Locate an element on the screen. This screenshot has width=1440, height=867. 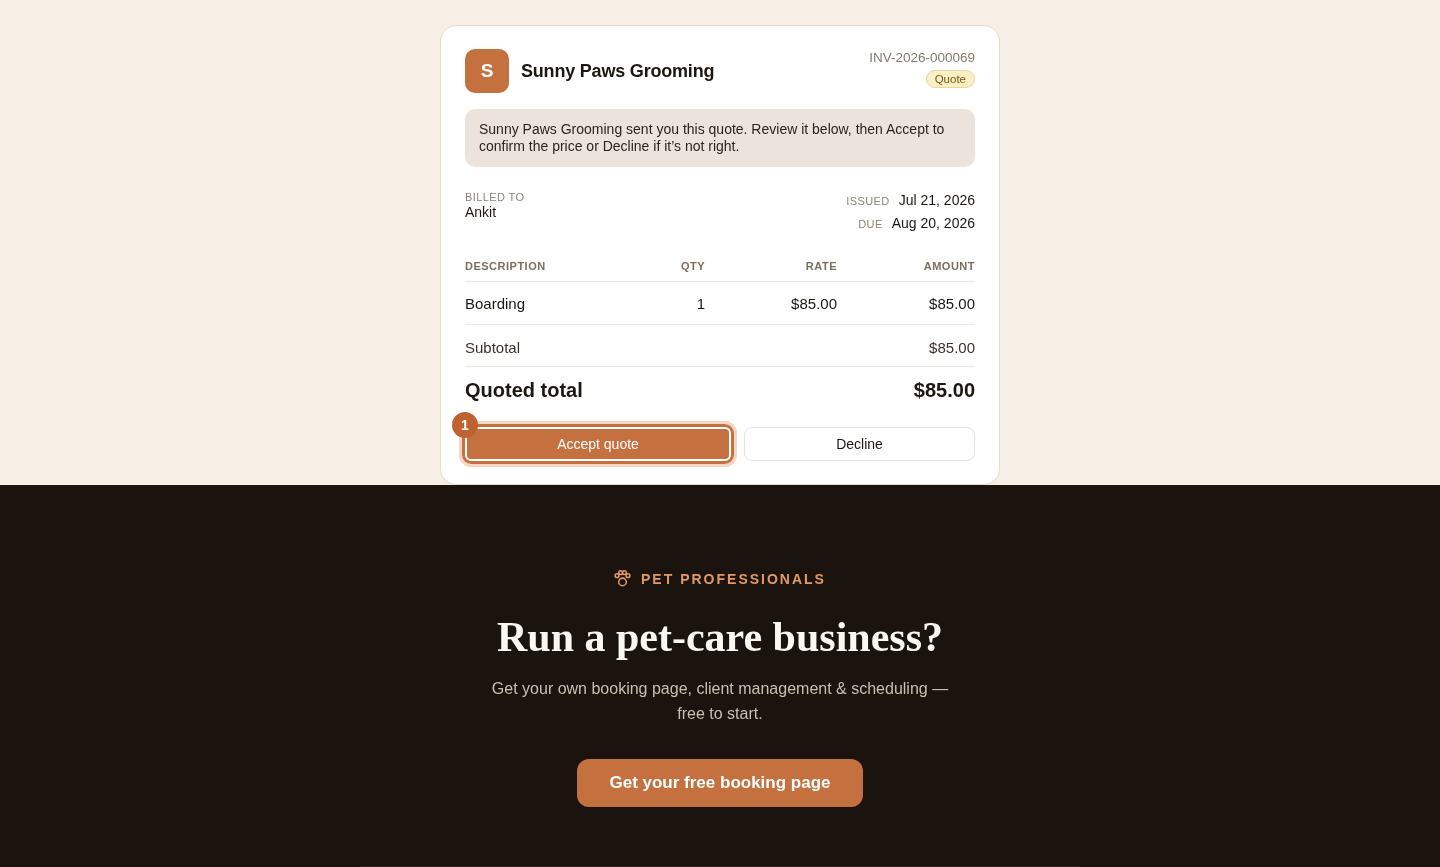
subtotal-label: Subtotal is located at coordinates (493, 347).